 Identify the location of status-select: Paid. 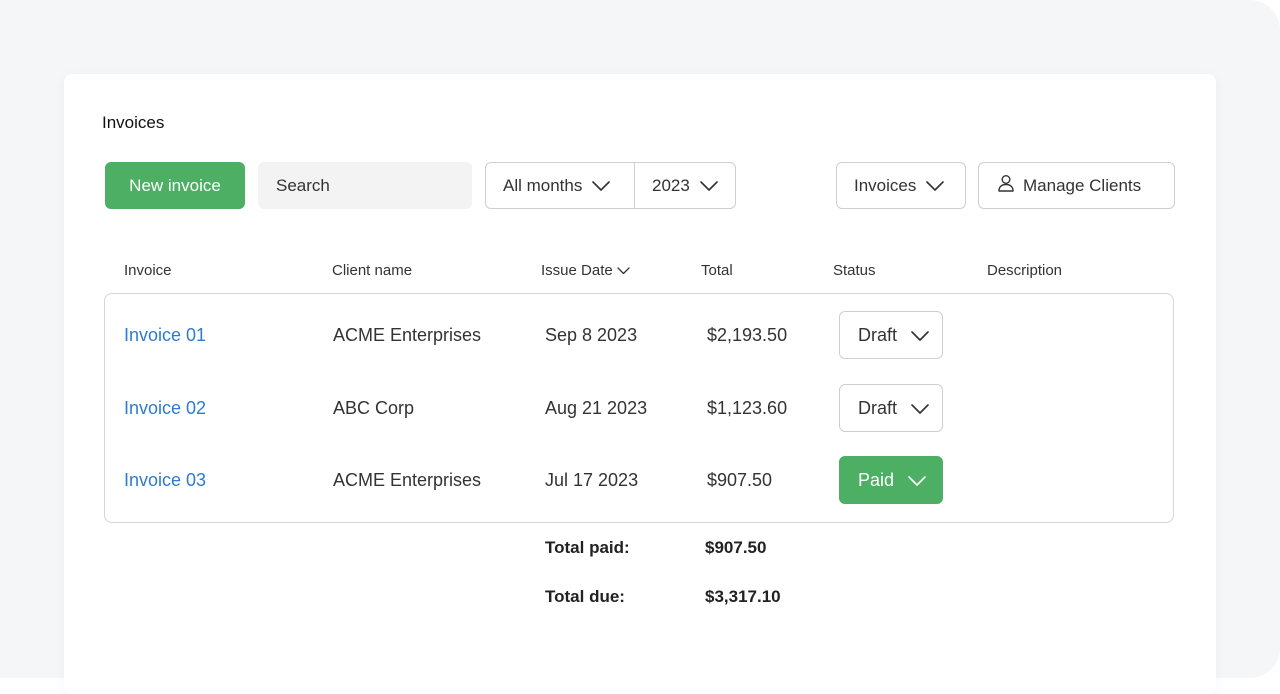
(891, 480).